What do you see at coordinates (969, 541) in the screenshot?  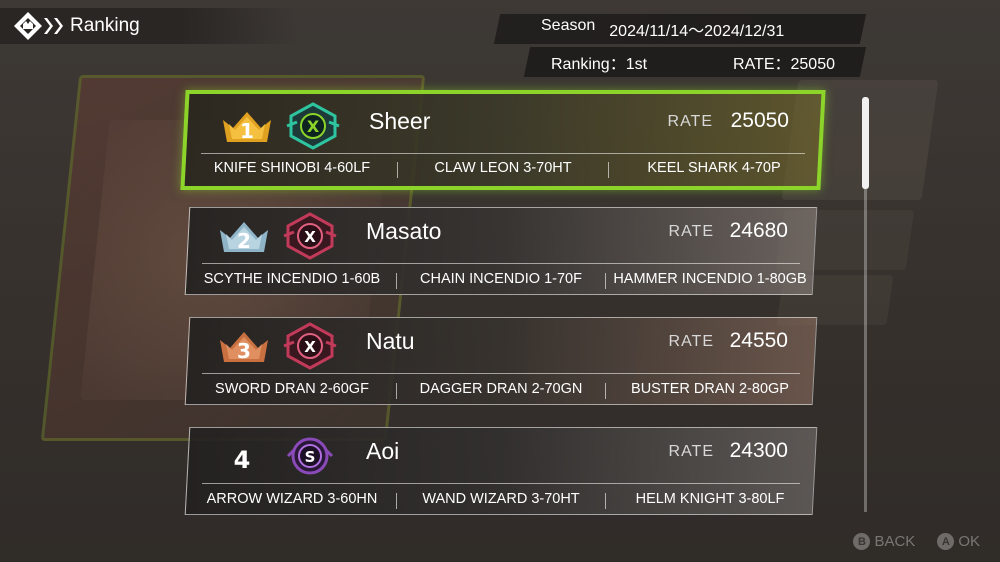 I see `ok-label: OK` at bounding box center [969, 541].